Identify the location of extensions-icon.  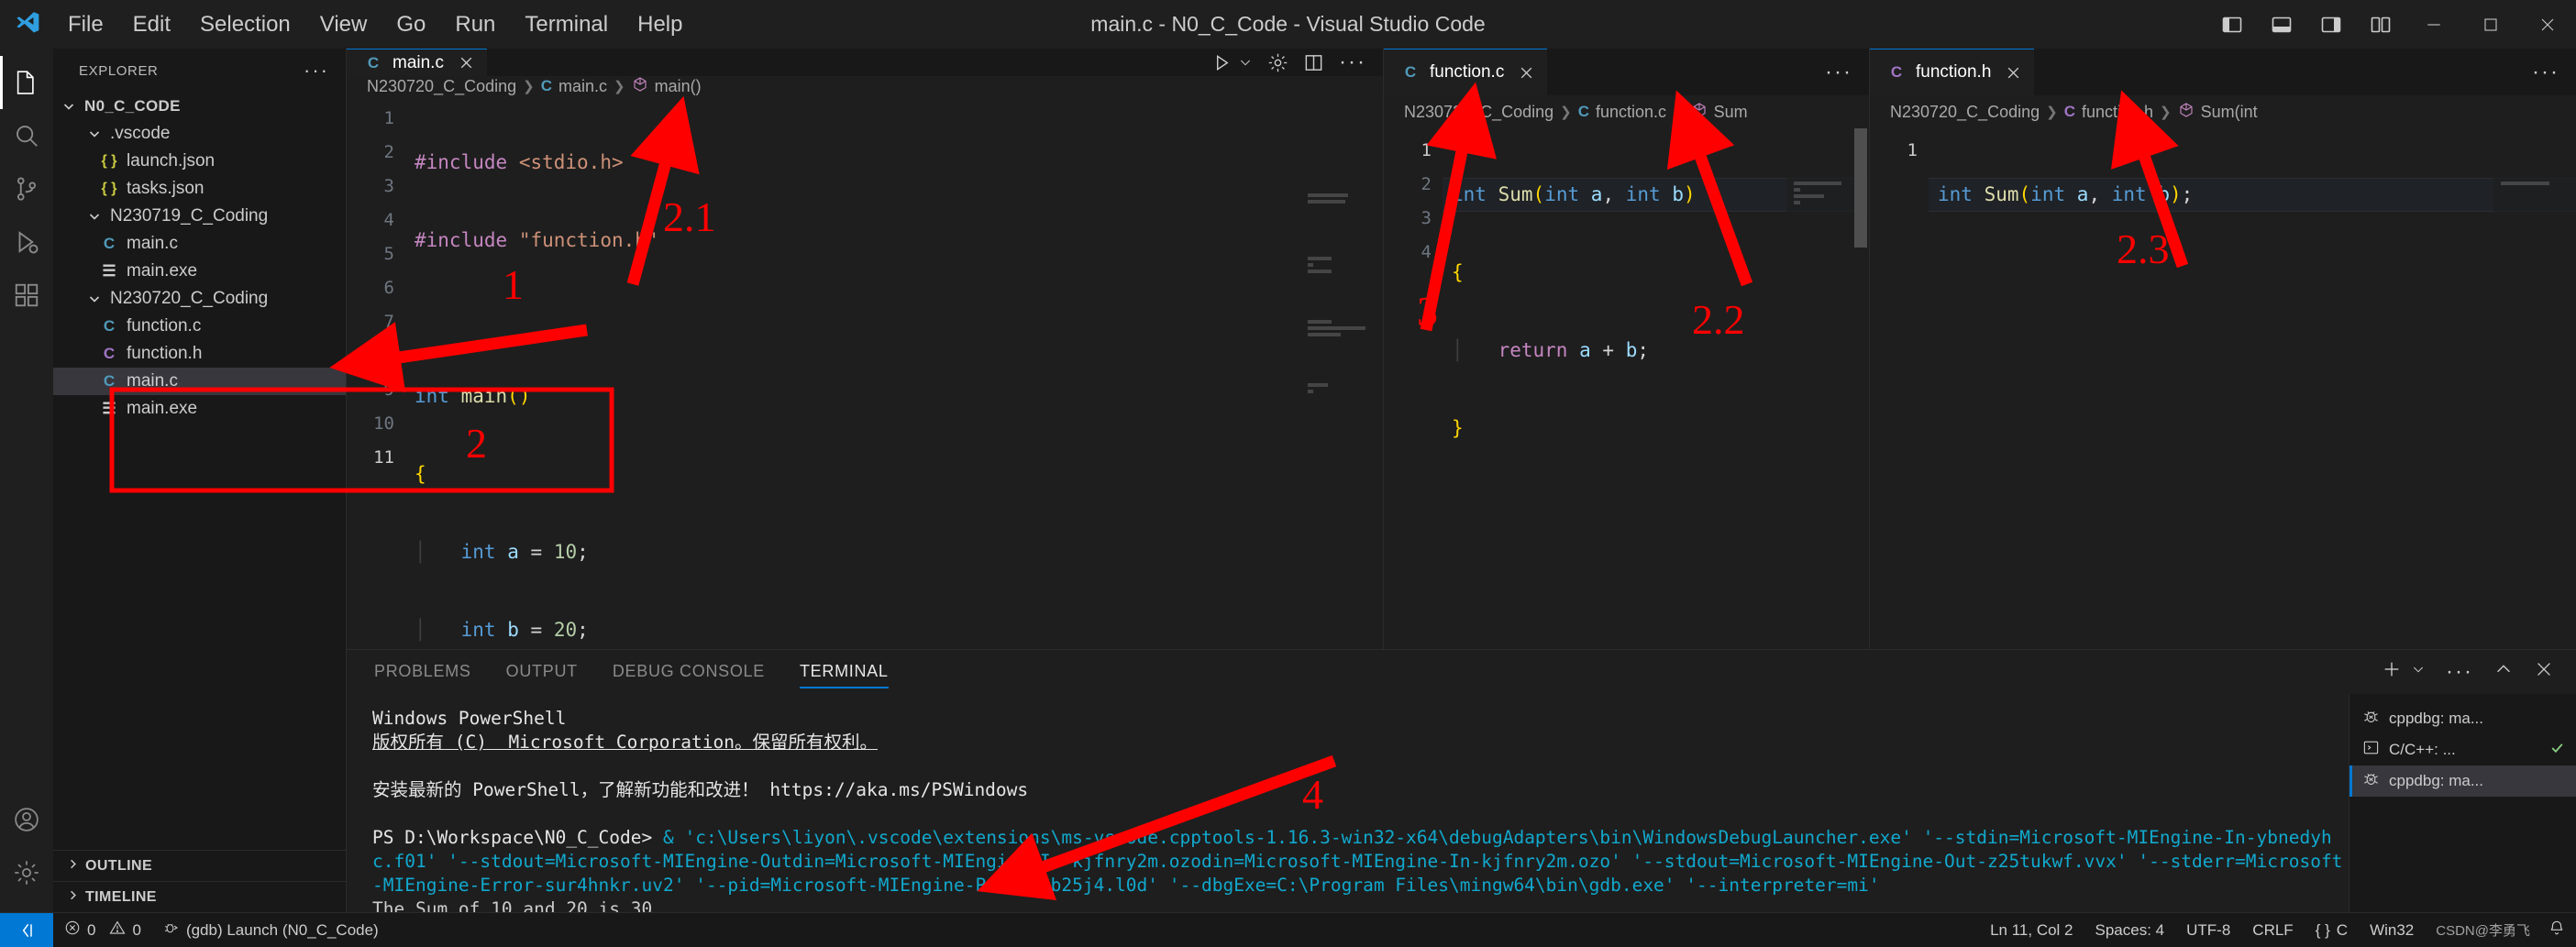
(26, 295).